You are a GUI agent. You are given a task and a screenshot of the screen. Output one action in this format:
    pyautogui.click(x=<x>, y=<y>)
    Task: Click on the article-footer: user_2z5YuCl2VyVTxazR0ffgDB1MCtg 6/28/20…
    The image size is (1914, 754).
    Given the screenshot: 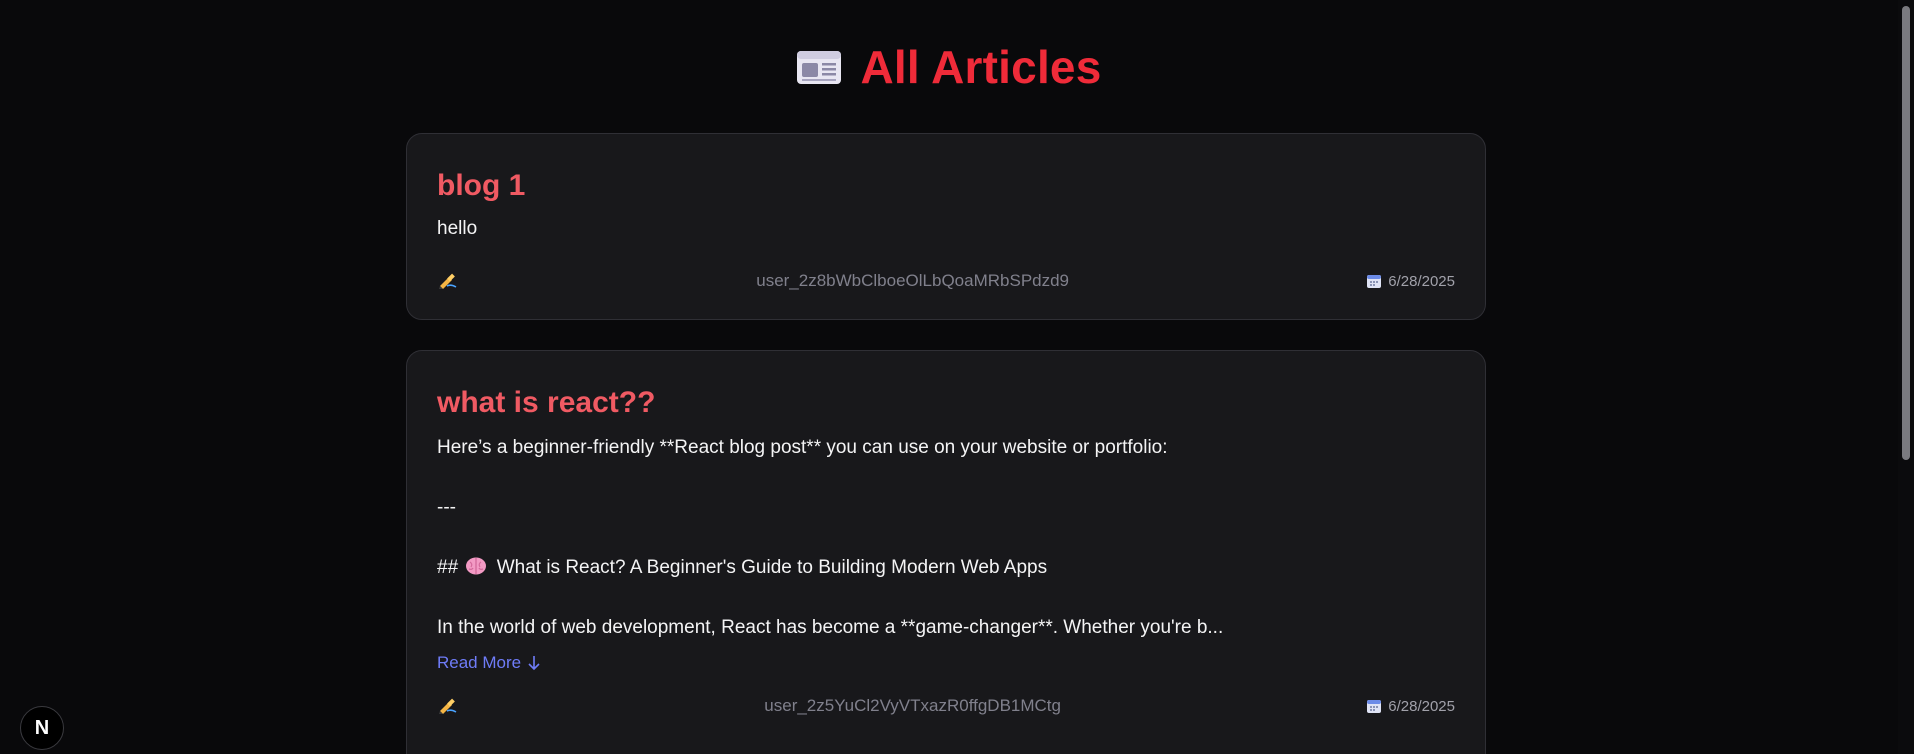 What is the action you would take?
    pyautogui.click(x=946, y=706)
    